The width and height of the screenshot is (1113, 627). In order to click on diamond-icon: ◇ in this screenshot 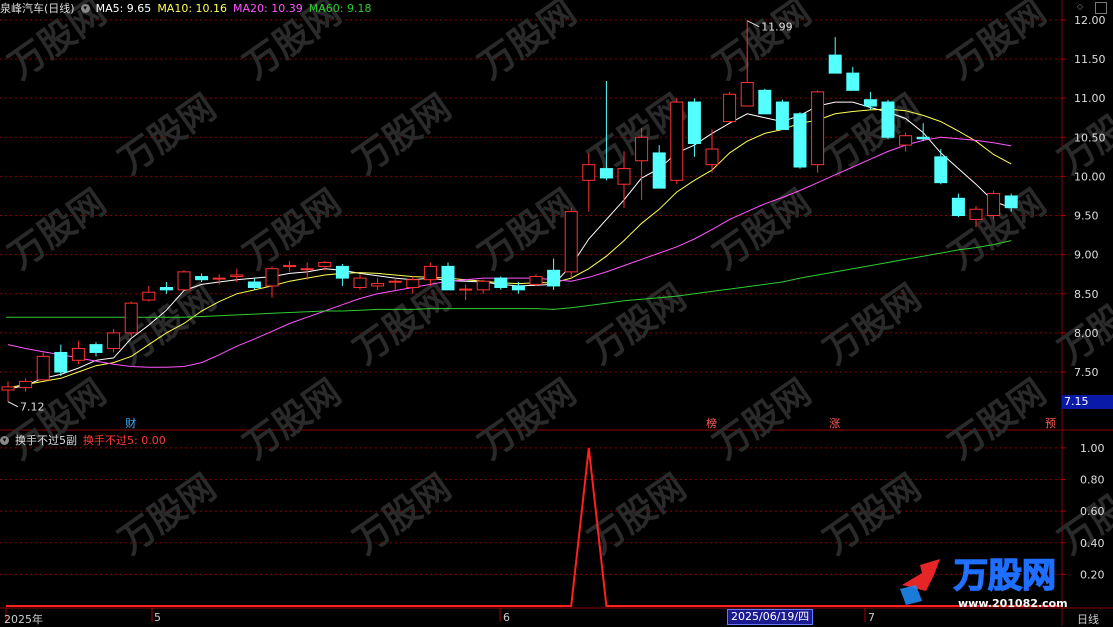, I will do `click(1080, 7)`.